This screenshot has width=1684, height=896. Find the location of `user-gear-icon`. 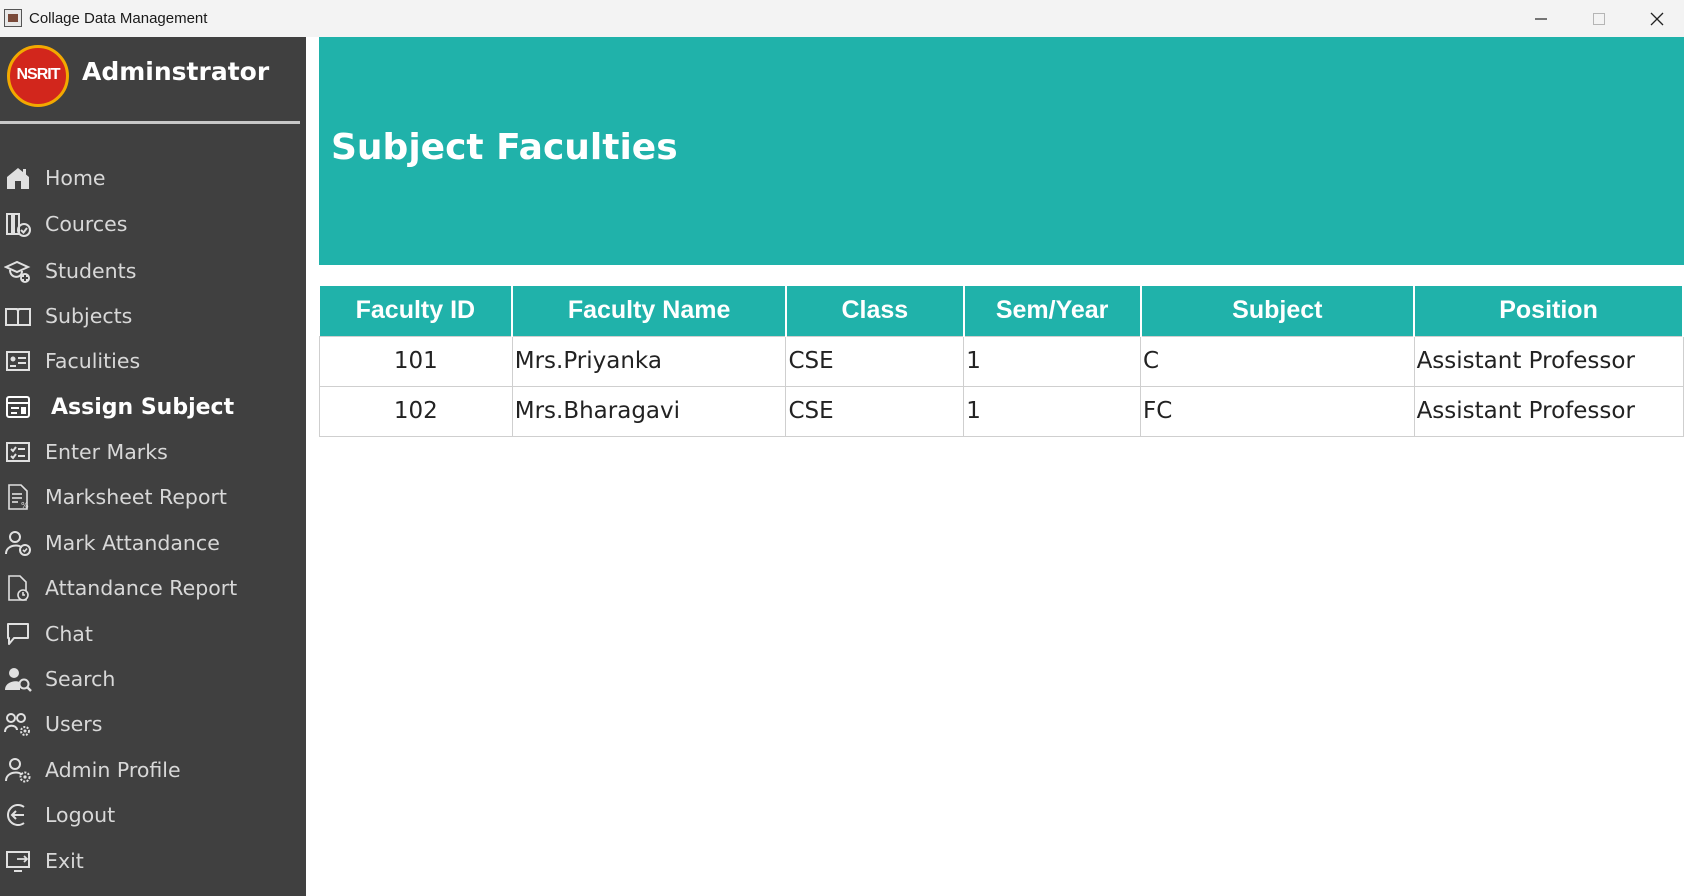

user-gear-icon is located at coordinates (18, 770).